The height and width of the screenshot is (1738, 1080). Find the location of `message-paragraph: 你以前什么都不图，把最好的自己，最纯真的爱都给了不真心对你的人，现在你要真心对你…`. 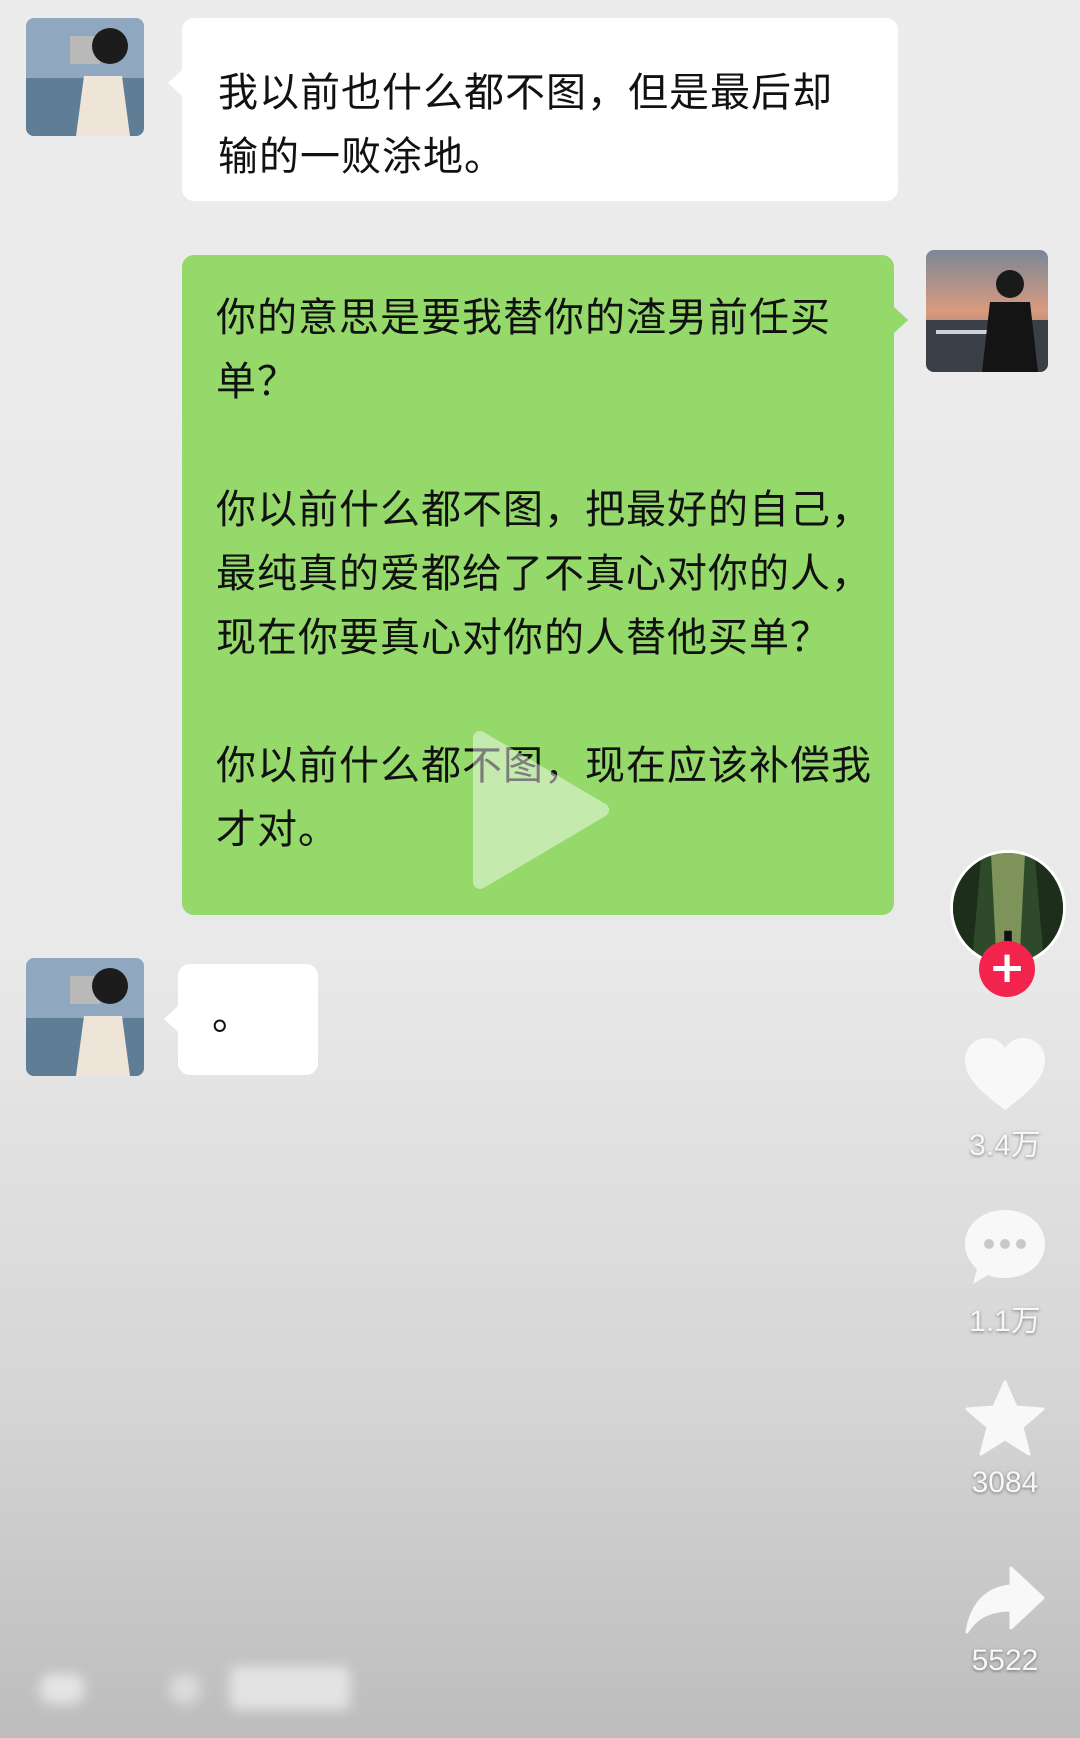

message-paragraph: 你以前什么都不图，把最好的自己，最纯真的爱都给了不真心对你的人，现在你要真心对你… is located at coordinates (544, 574).